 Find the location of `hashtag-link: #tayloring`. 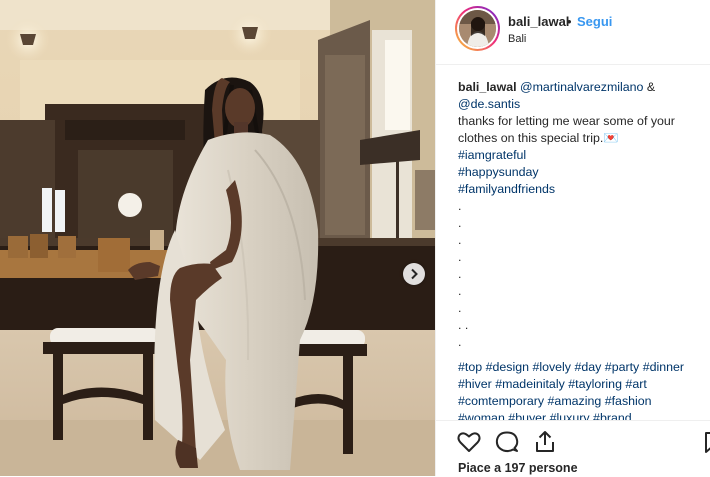

hashtag-link: #tayloring is located at coordinates (595, 384).